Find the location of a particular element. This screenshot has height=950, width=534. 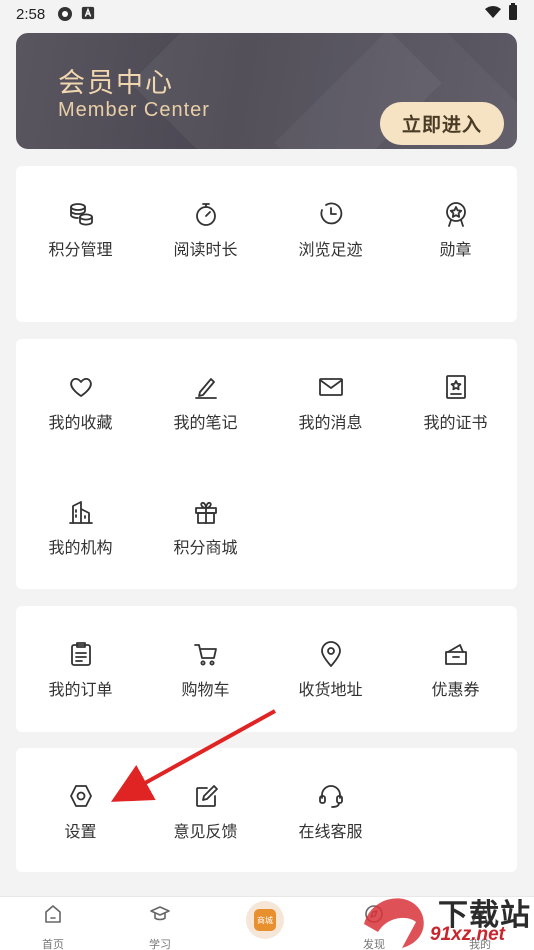

banner-title: 会员中心 is located at coordinates (116, 83).